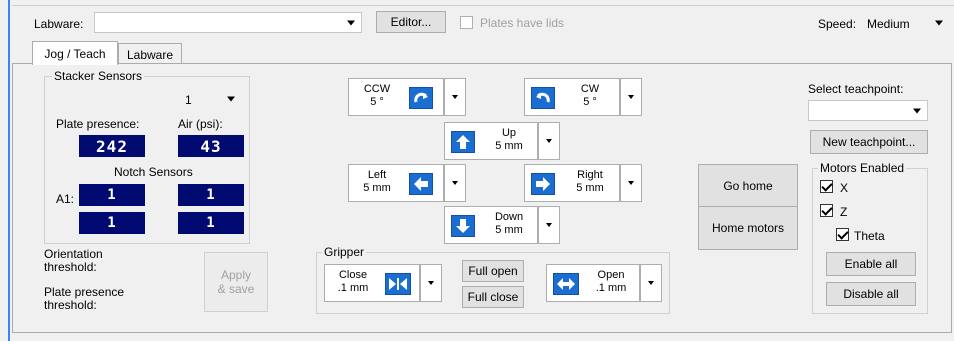  Describe the element at coordinates (9, 170) in the screenshot. I see `window-edge-accent` at that location.